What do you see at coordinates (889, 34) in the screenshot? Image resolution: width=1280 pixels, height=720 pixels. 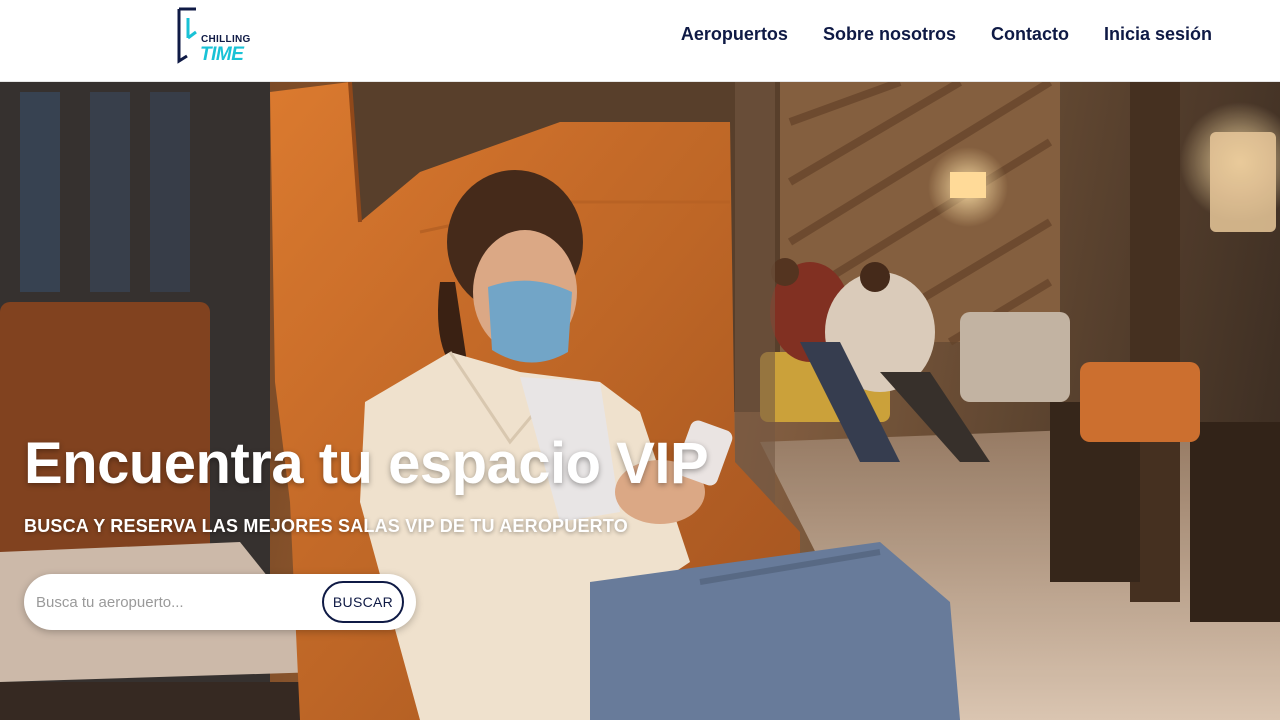 I see `nav-link-sobre-nosotros: Sobre nosotros` at bounding box center [889, 34].